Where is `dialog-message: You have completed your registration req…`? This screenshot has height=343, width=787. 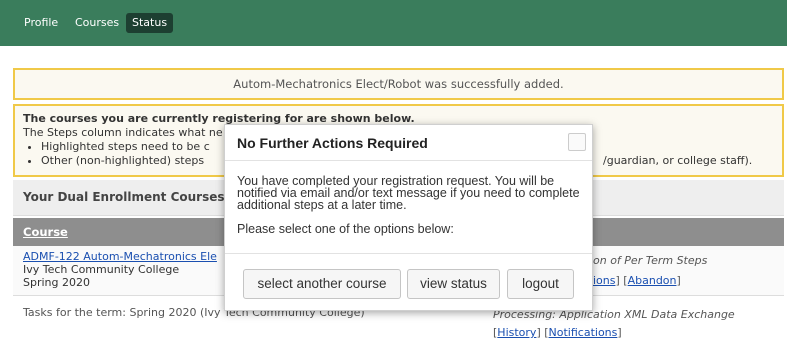 dialog-message: You have completed your registration req… is located at coordinates (408, 193).